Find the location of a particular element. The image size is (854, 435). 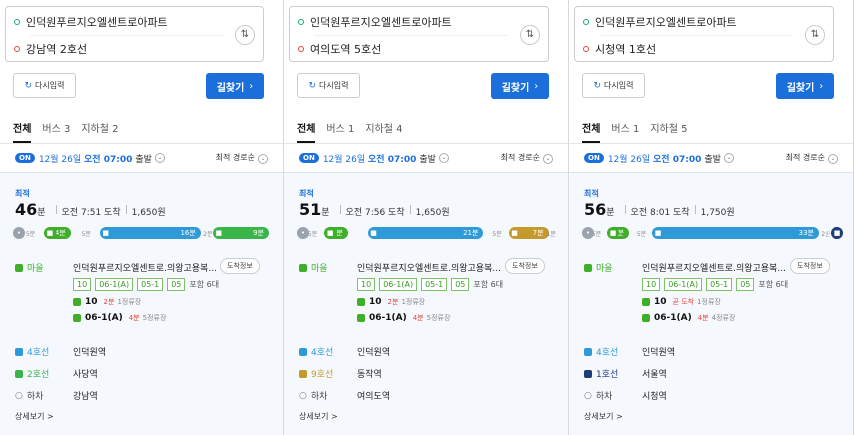

leg-stop: 동작역 is located at coordinates (369, 375).